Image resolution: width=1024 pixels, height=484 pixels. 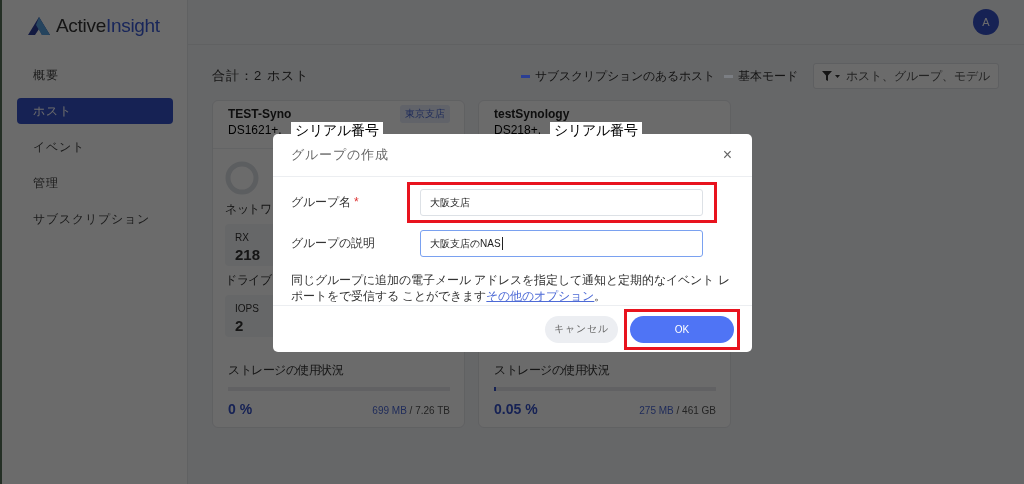 What do you see at coordinates (242, 237) in the screenshot?
I see `stat-label: RX` at bounding box center [242, 237].